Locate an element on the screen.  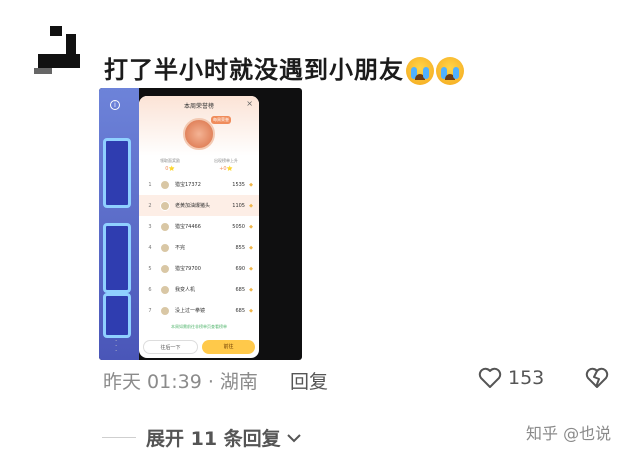
badge-tag: 每周荣誉 is located at coordinates (221, 120).